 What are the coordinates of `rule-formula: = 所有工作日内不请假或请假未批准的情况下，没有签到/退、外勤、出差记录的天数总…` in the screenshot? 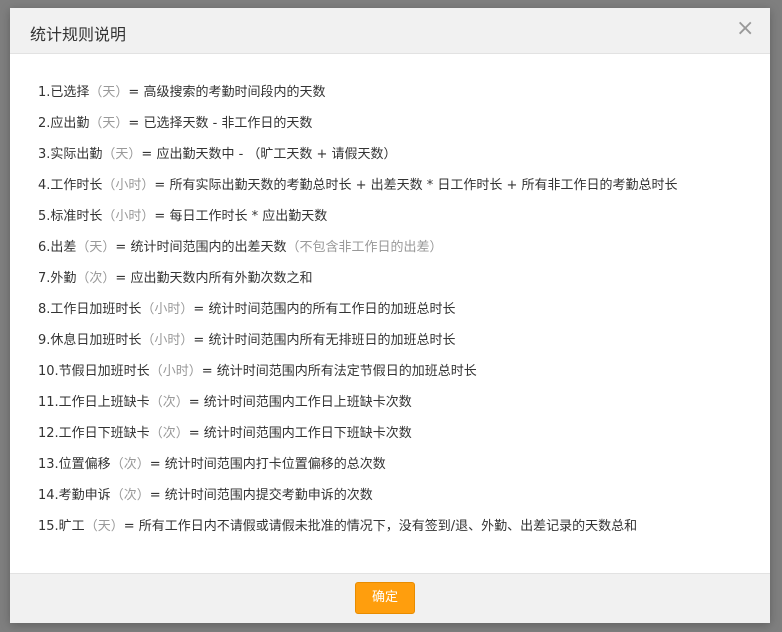 It's located at (380, 526).